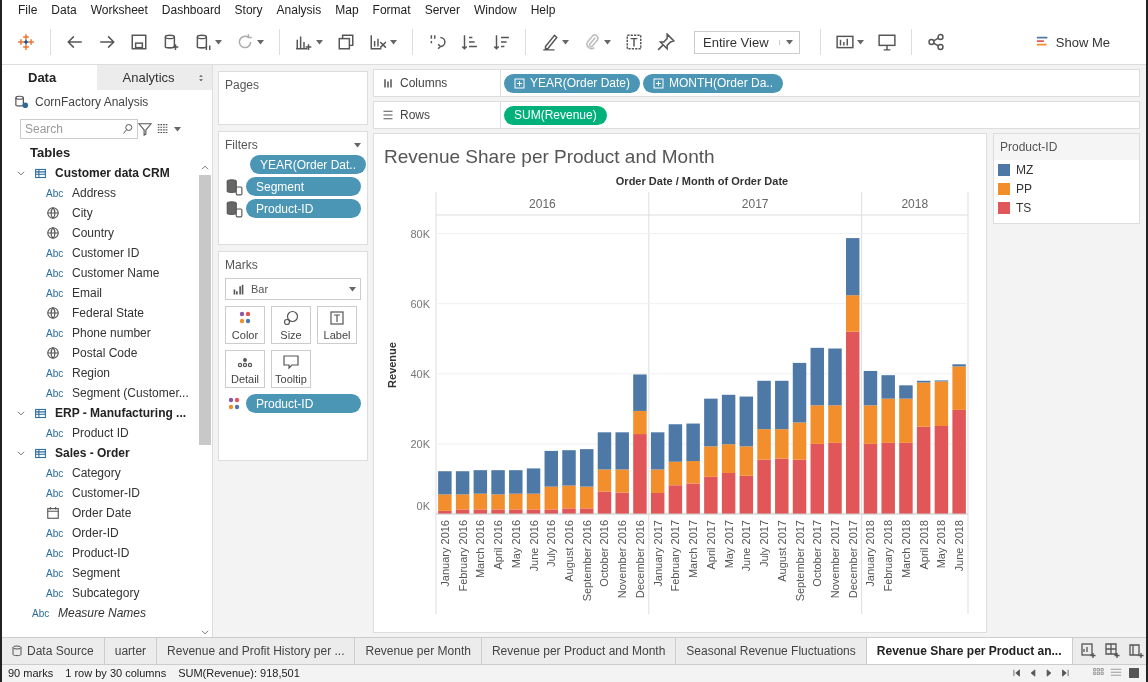  I want to click on menu-item: Story, so click(248, 10).